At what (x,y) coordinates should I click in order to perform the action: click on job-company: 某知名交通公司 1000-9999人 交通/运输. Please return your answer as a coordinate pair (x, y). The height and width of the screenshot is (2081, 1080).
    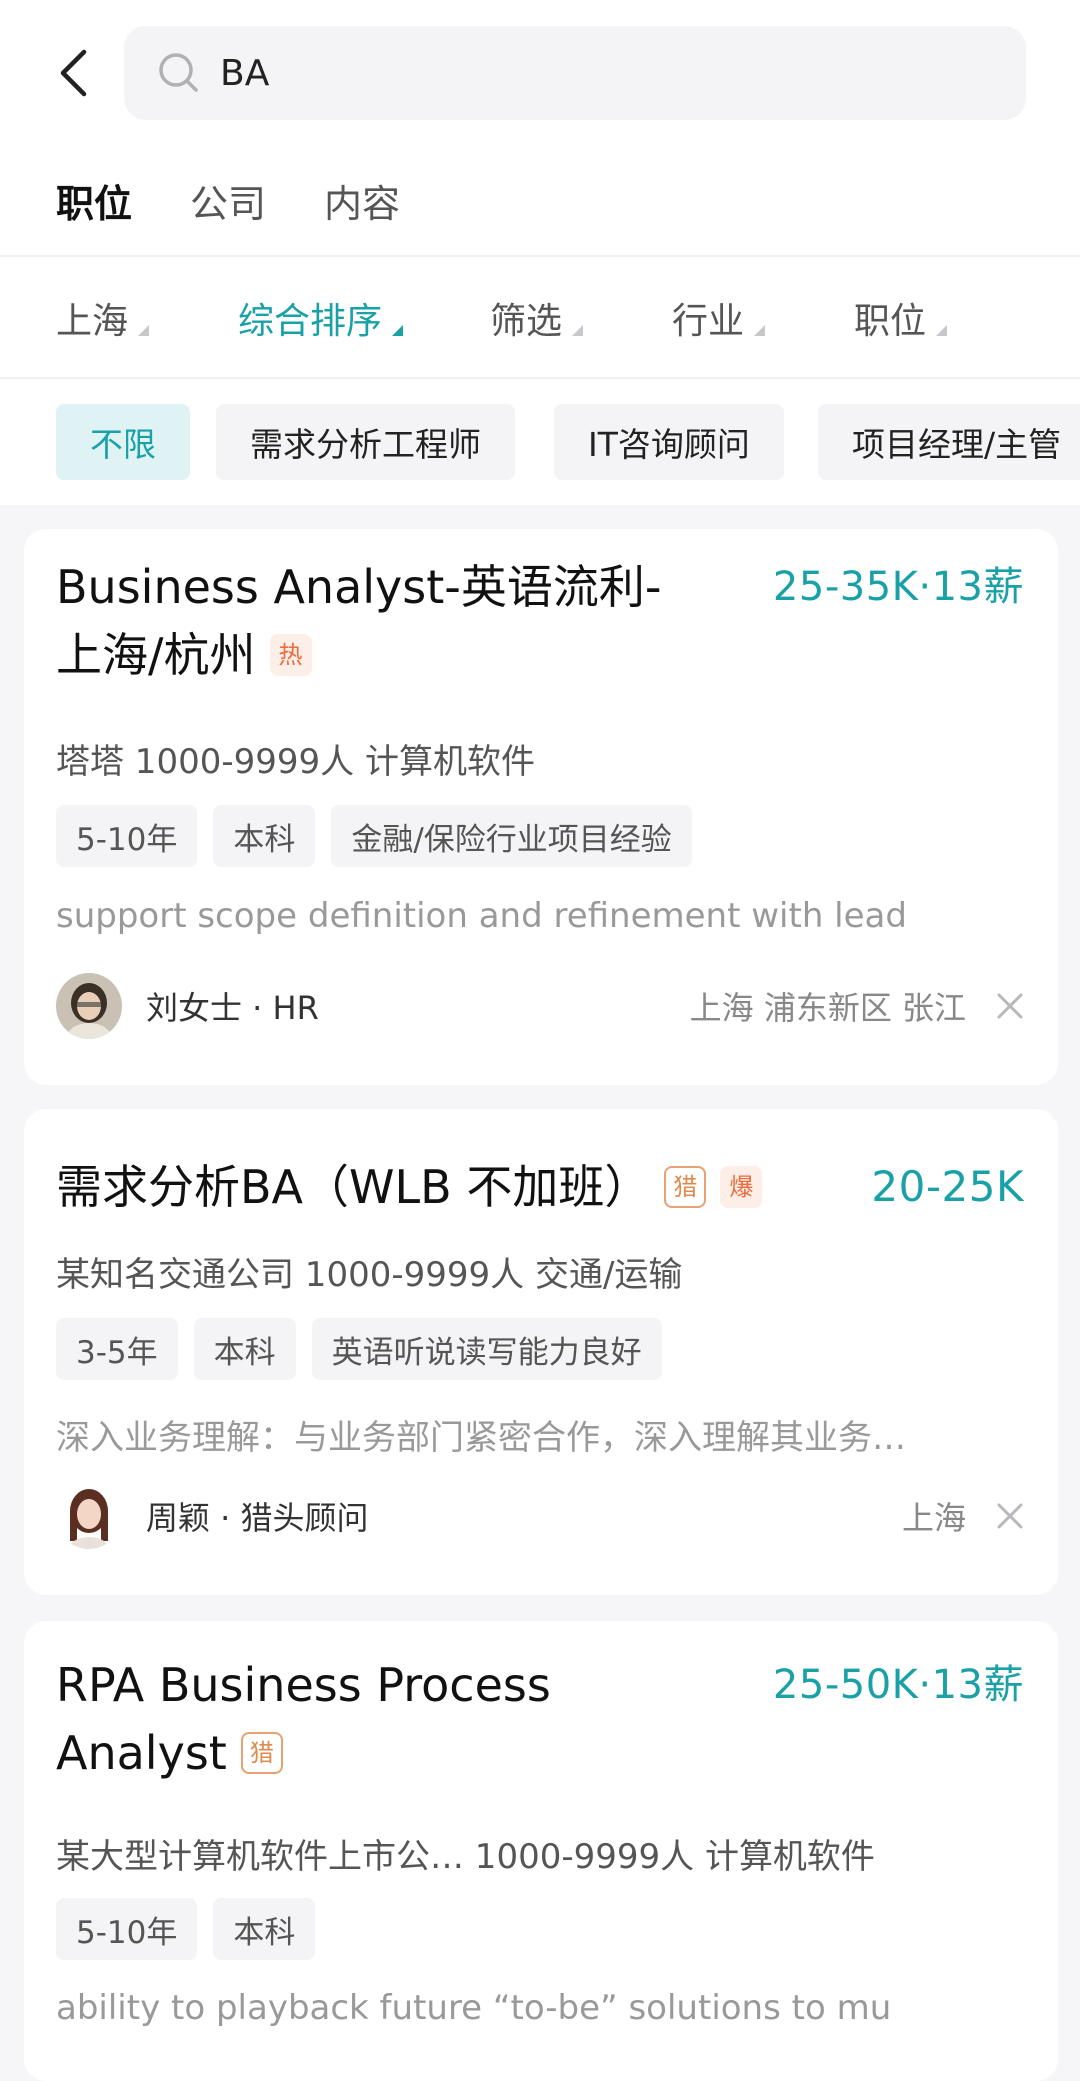
    Looking at the image, I should click on (369, 1275).